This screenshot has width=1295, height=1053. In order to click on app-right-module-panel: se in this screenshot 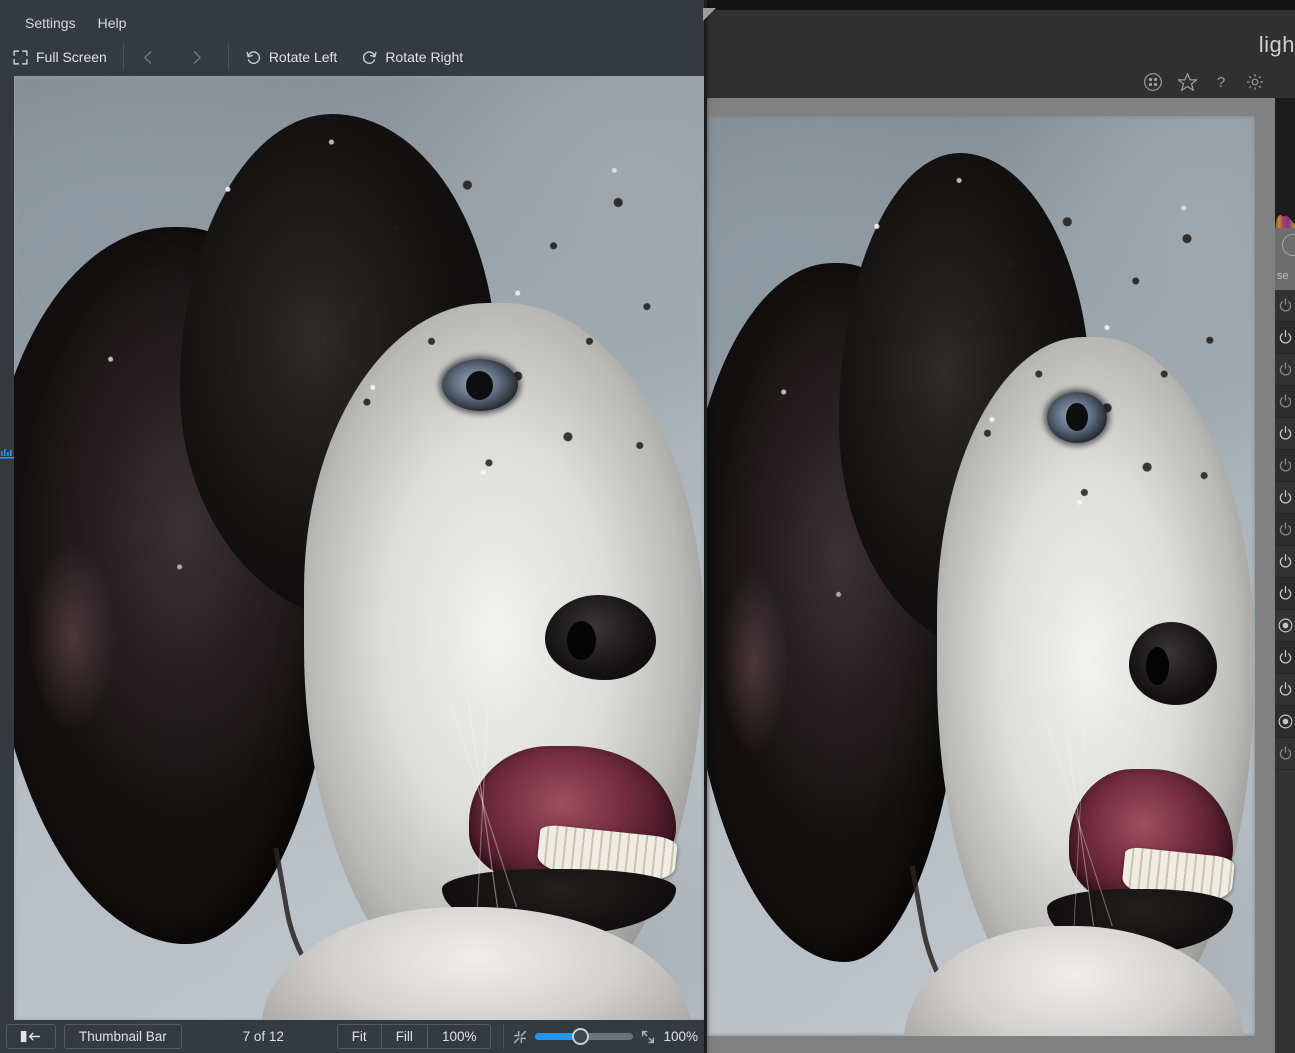, I will do `click(1285, 575)`.